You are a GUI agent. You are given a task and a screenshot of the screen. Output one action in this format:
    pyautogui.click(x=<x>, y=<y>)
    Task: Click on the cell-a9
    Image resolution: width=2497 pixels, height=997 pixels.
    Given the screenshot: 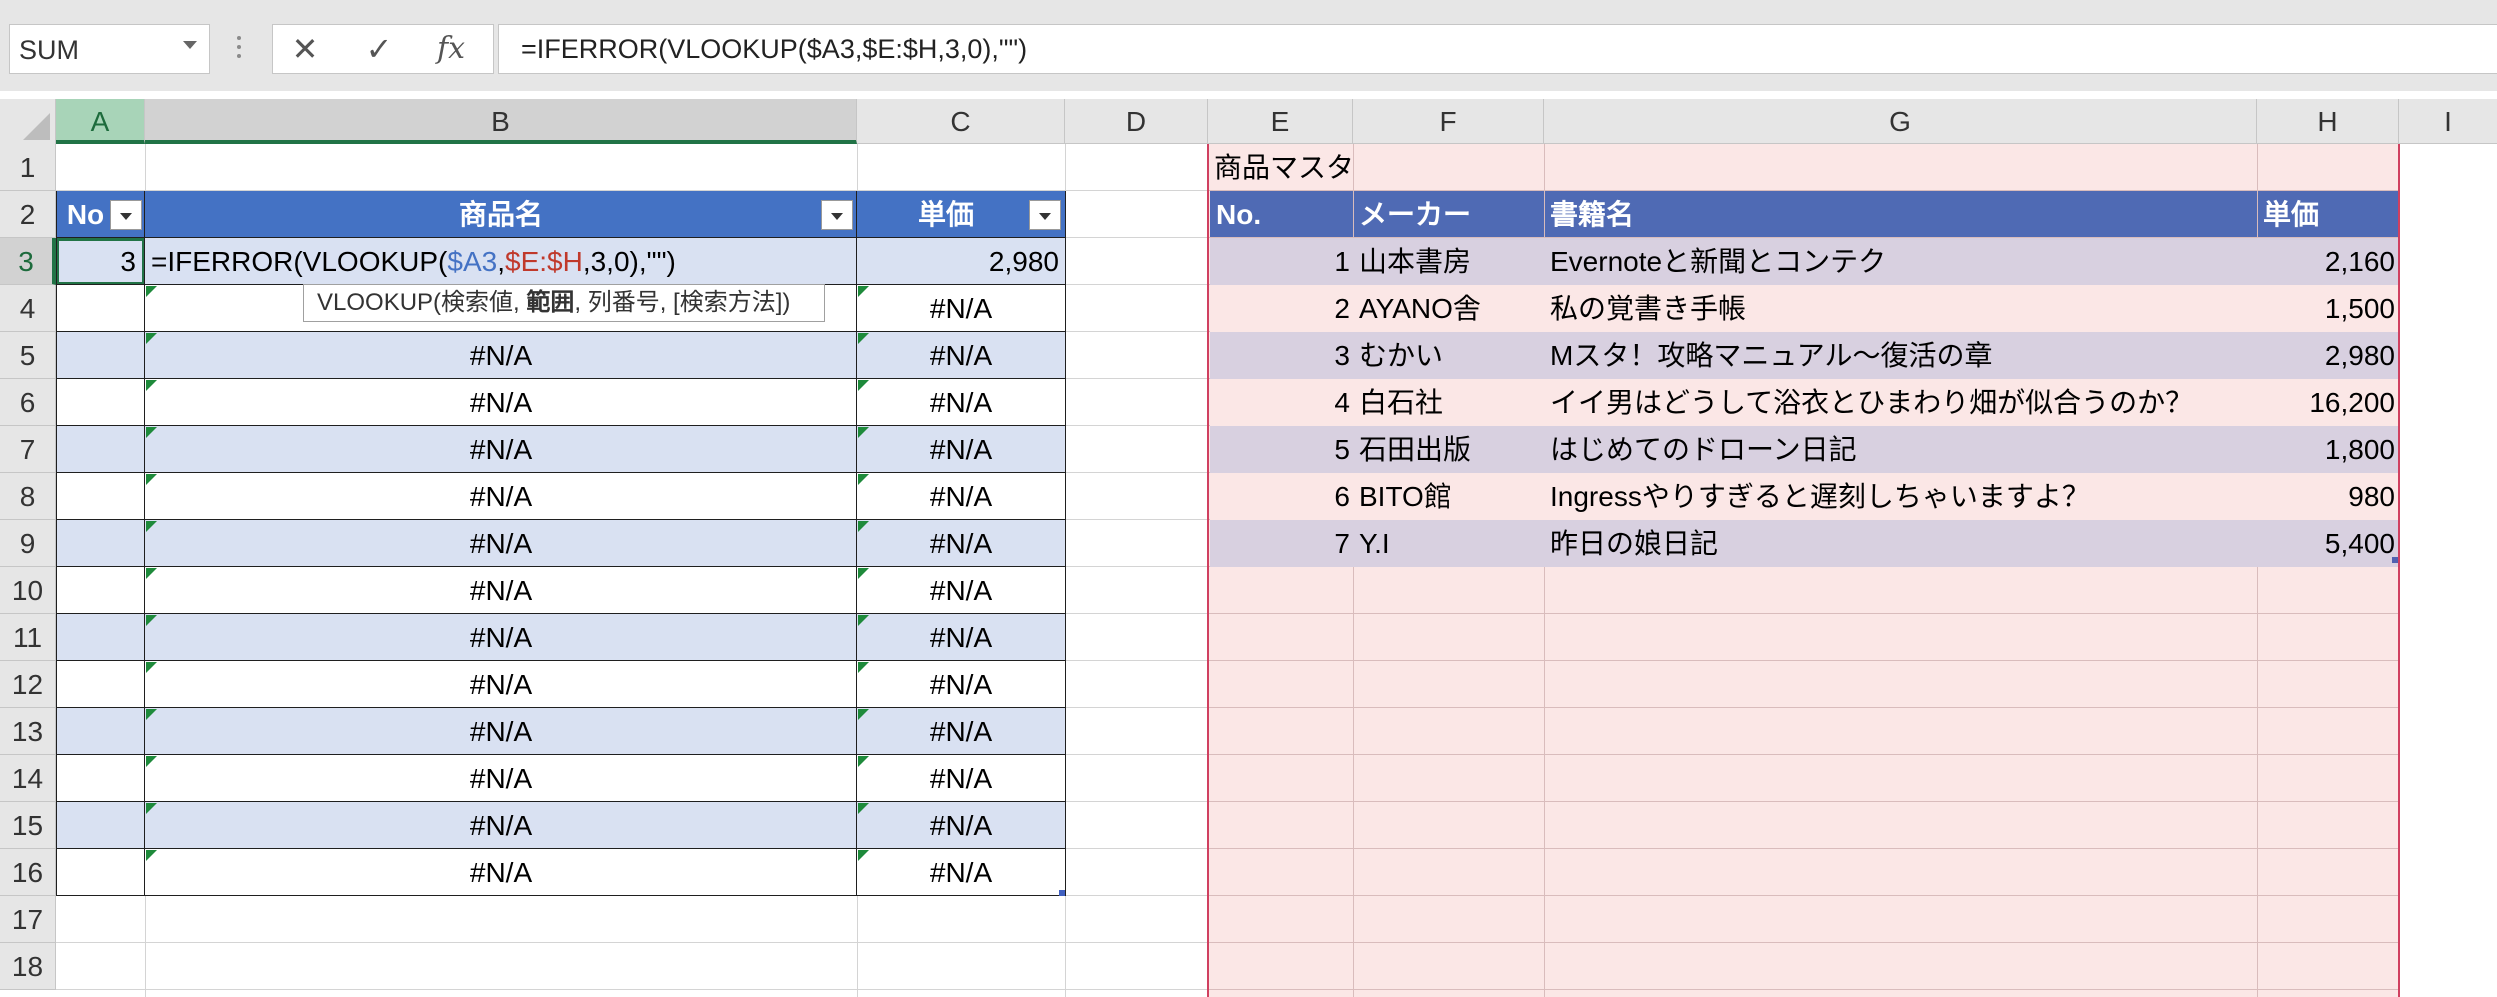 What is the action you would take?
    pyautogui.click(x=100, y=543)
    